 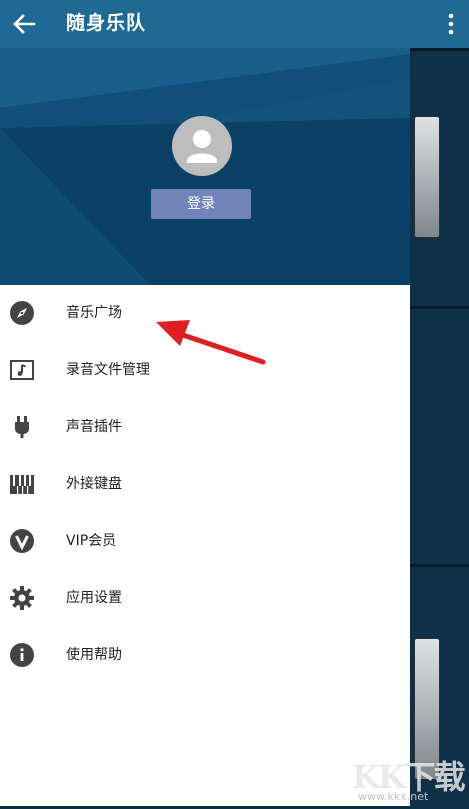 I want to click on menu-item-sound-plugins: 声音插件, so click(x=205, y=427).